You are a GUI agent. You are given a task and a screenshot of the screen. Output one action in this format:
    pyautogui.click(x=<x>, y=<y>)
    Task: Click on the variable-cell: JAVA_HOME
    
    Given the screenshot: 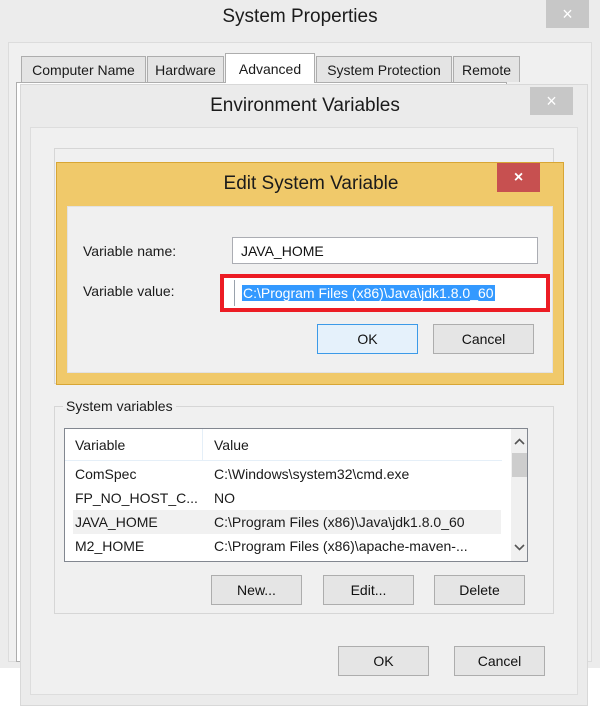 What is the action you would take?
    pyautogui.click(x=116, y=522)
    